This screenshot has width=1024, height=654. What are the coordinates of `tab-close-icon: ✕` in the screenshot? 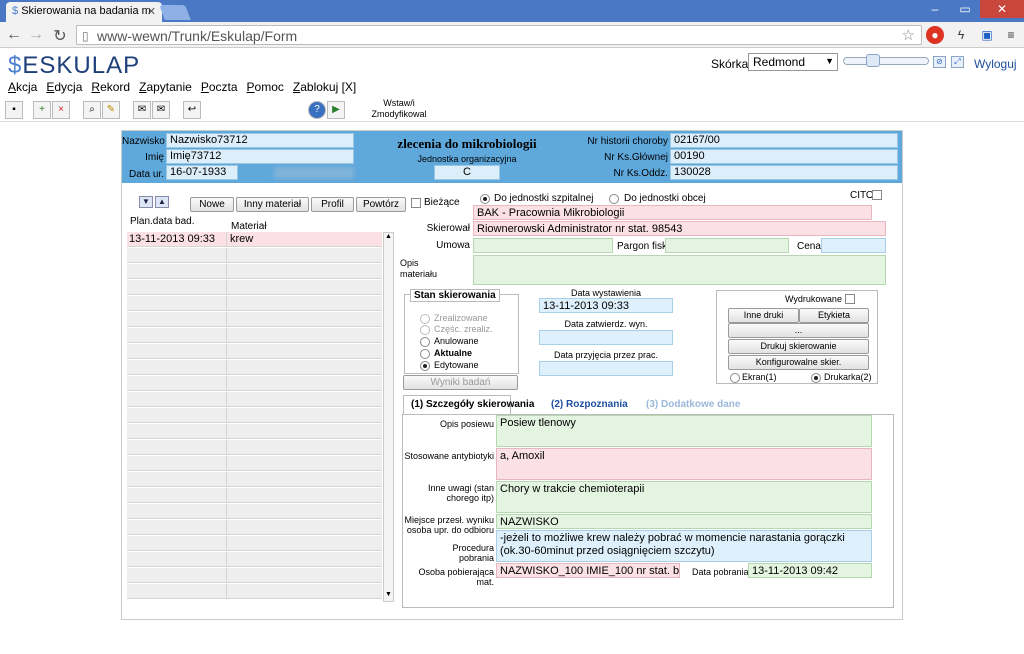 It's located at (151, 11).